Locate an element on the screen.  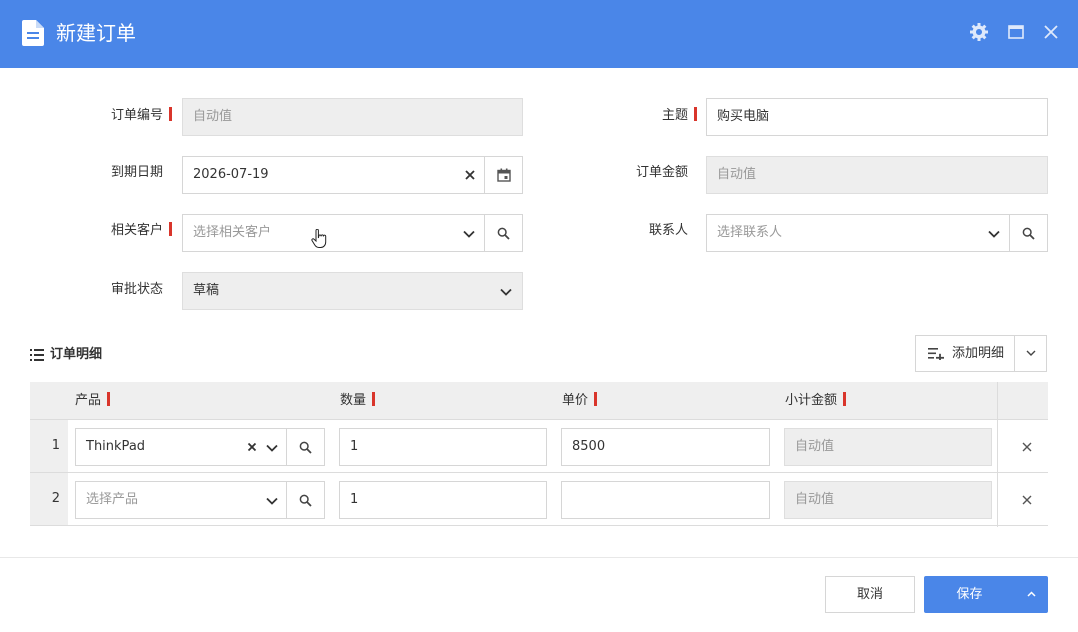
approval-status-select: 草稿 is located at coordinates (352, 291).